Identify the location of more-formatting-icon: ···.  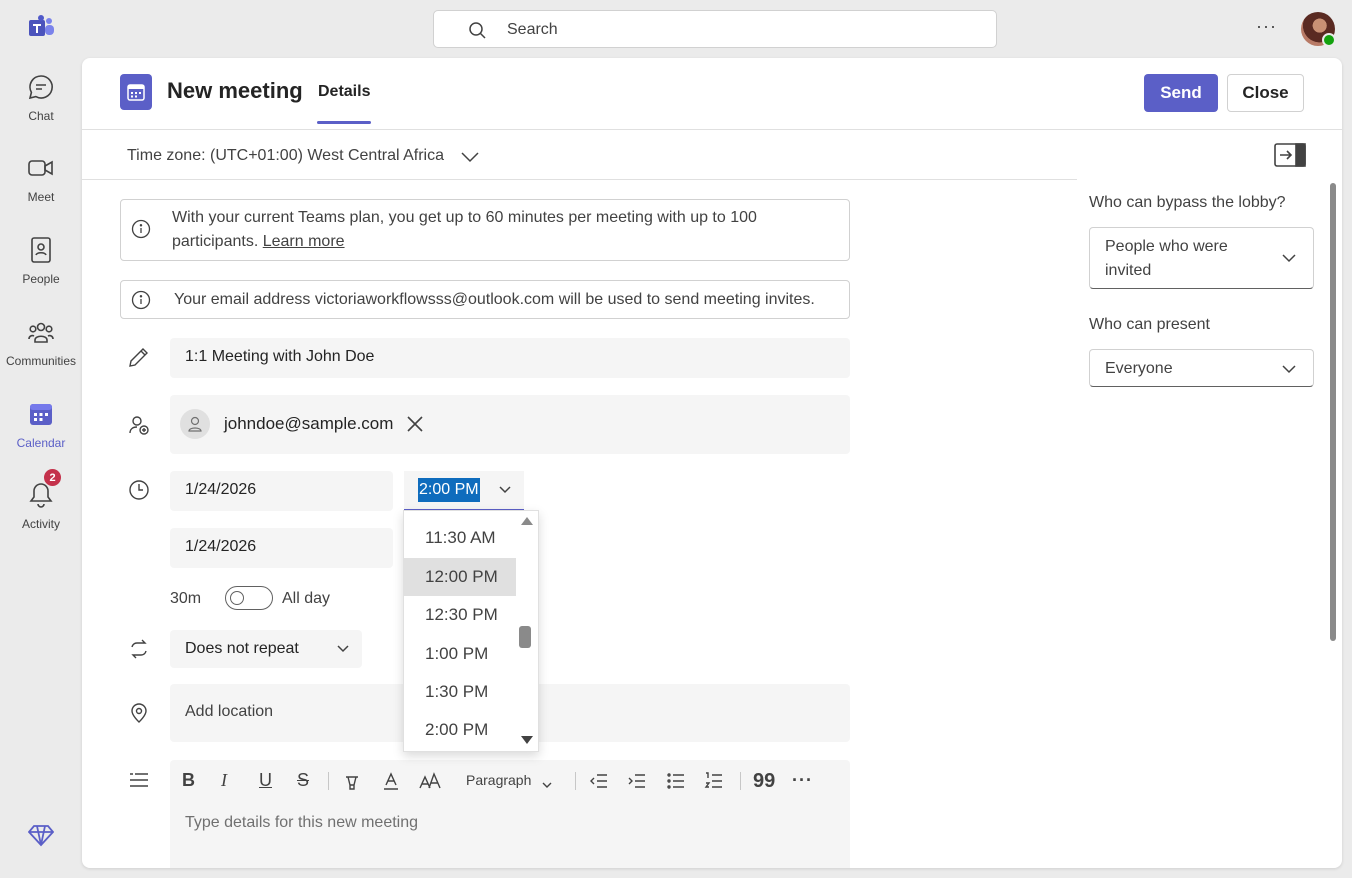
(802, 781).